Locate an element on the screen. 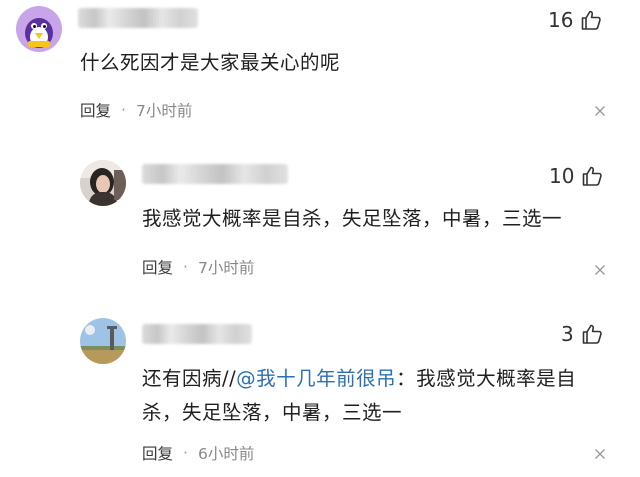  like-button: 10 is located at coordinates (576, 176).